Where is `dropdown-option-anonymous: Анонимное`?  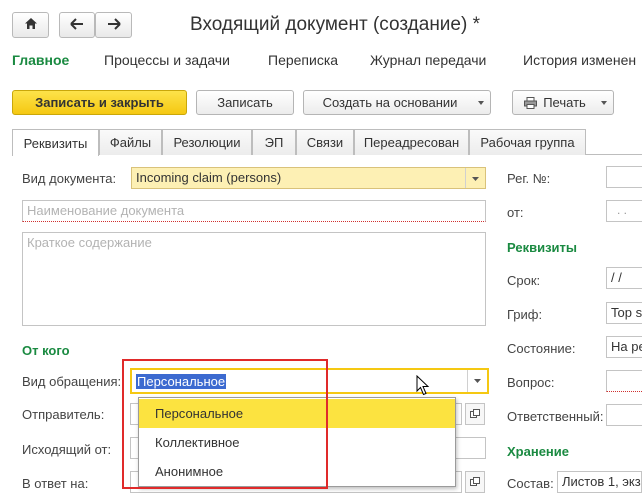
dropdown-option-anonymous: Анонимное is located at coordinates (297, 471).